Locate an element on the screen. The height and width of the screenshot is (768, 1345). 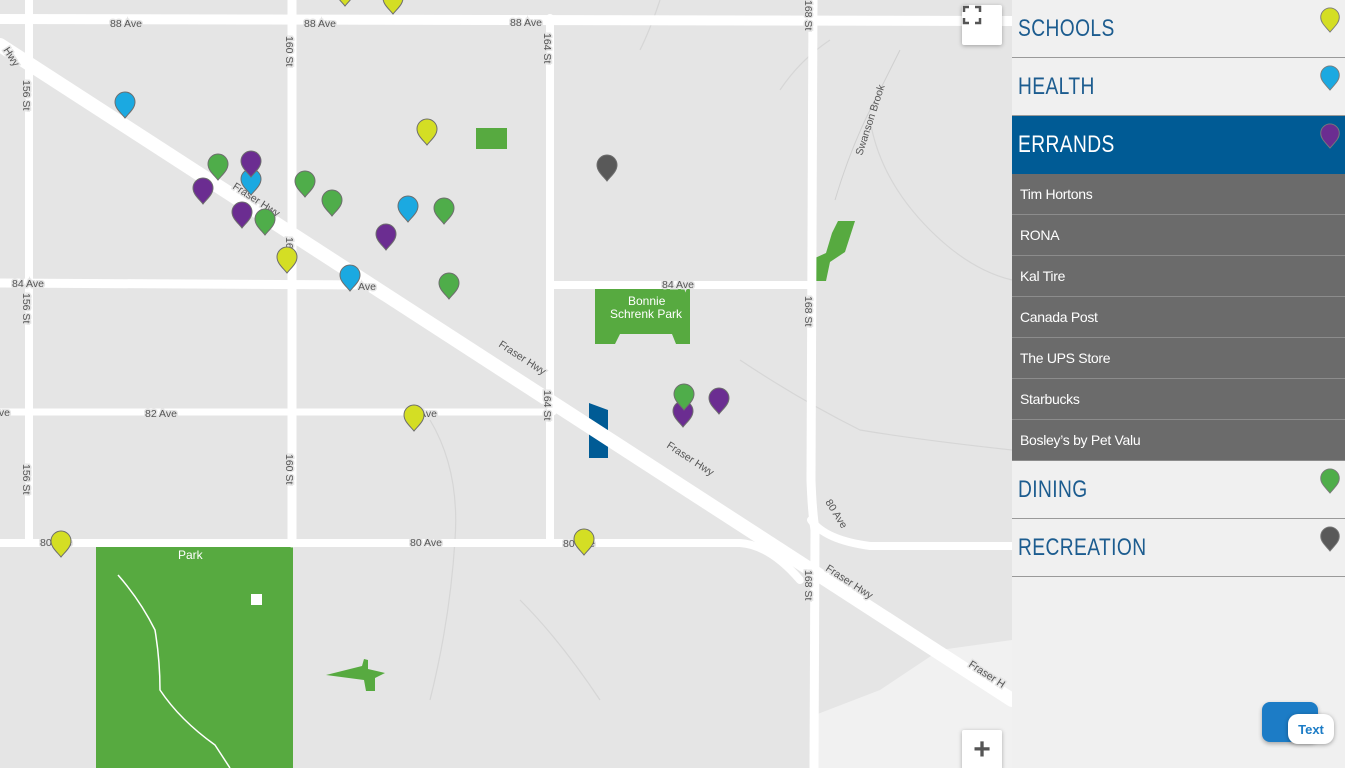
category-recreation: RECREATION is located at coordinates (1178, 548).